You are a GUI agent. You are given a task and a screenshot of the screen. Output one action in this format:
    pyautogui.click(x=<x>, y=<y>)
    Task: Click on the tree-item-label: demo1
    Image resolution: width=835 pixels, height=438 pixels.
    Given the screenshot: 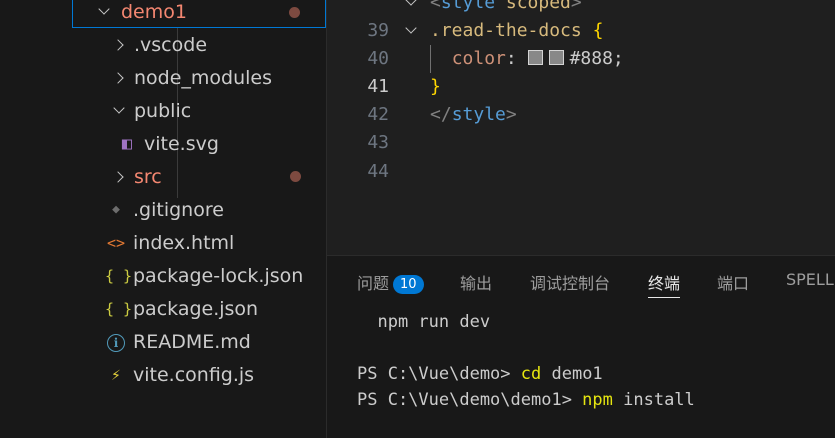 What is the action you would take?
    pyautogui.click(x=154, y=11)
    